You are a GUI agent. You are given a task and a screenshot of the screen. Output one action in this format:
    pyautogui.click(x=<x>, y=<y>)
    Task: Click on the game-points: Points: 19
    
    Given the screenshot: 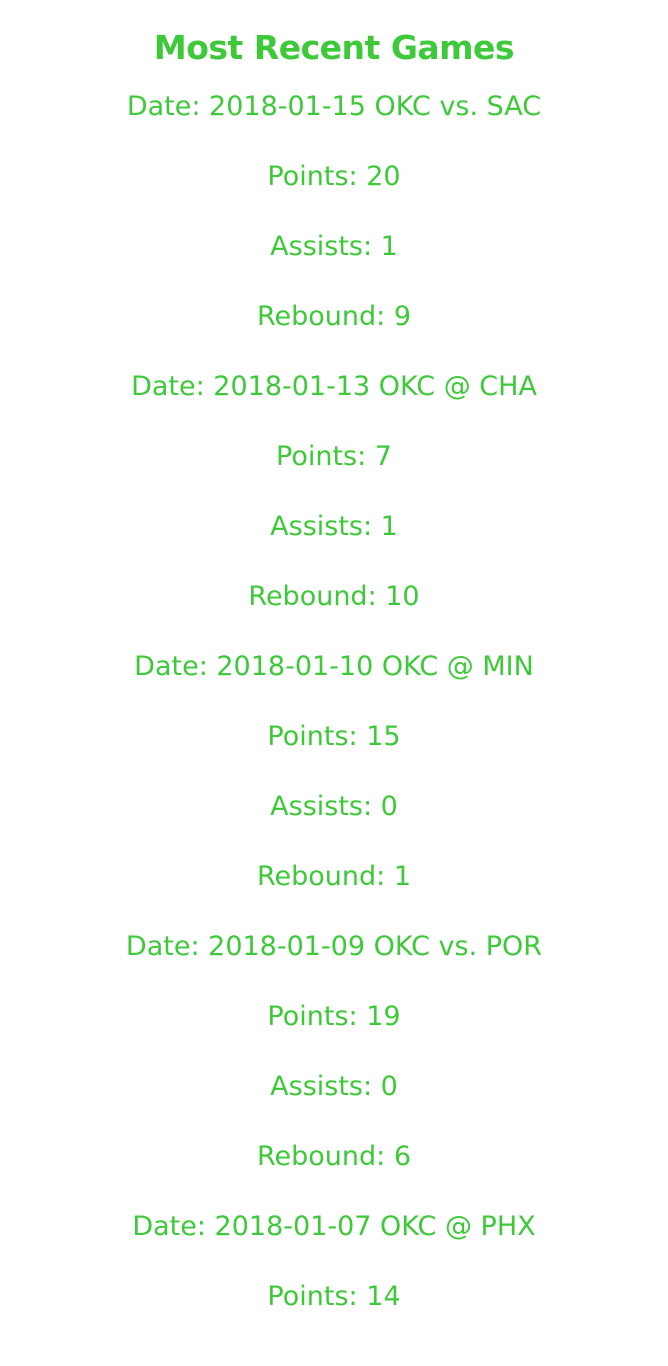 What is the action you would take?
    pyautogui.click(x=334, y=1016)
    